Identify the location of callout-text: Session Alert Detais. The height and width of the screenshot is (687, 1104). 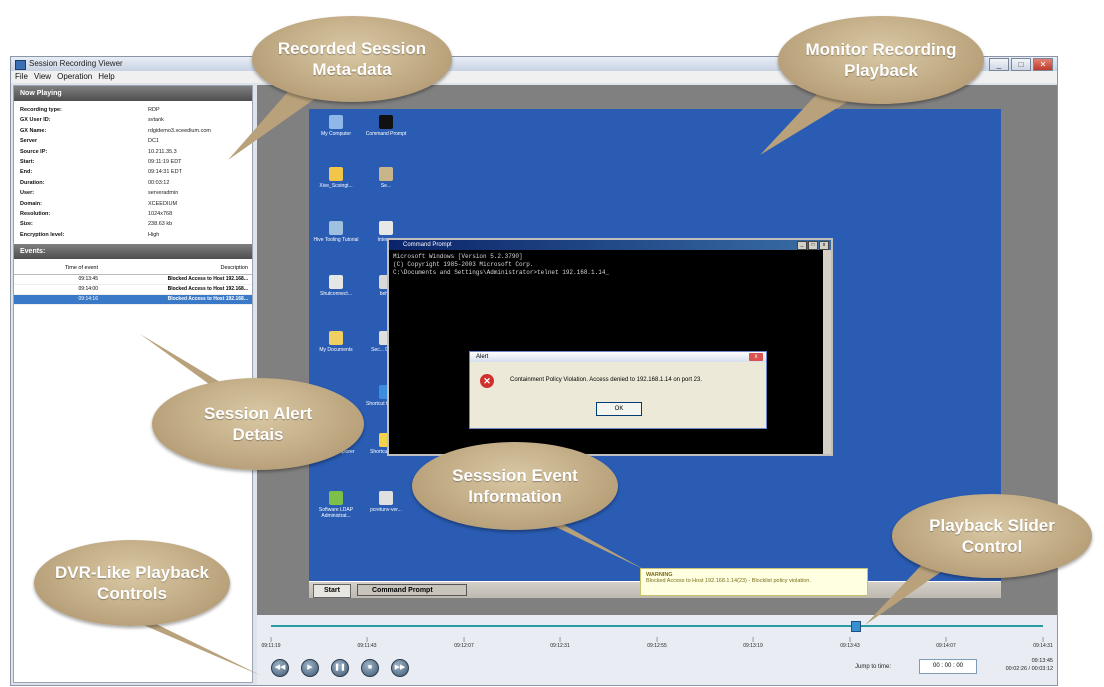
(258, 424).